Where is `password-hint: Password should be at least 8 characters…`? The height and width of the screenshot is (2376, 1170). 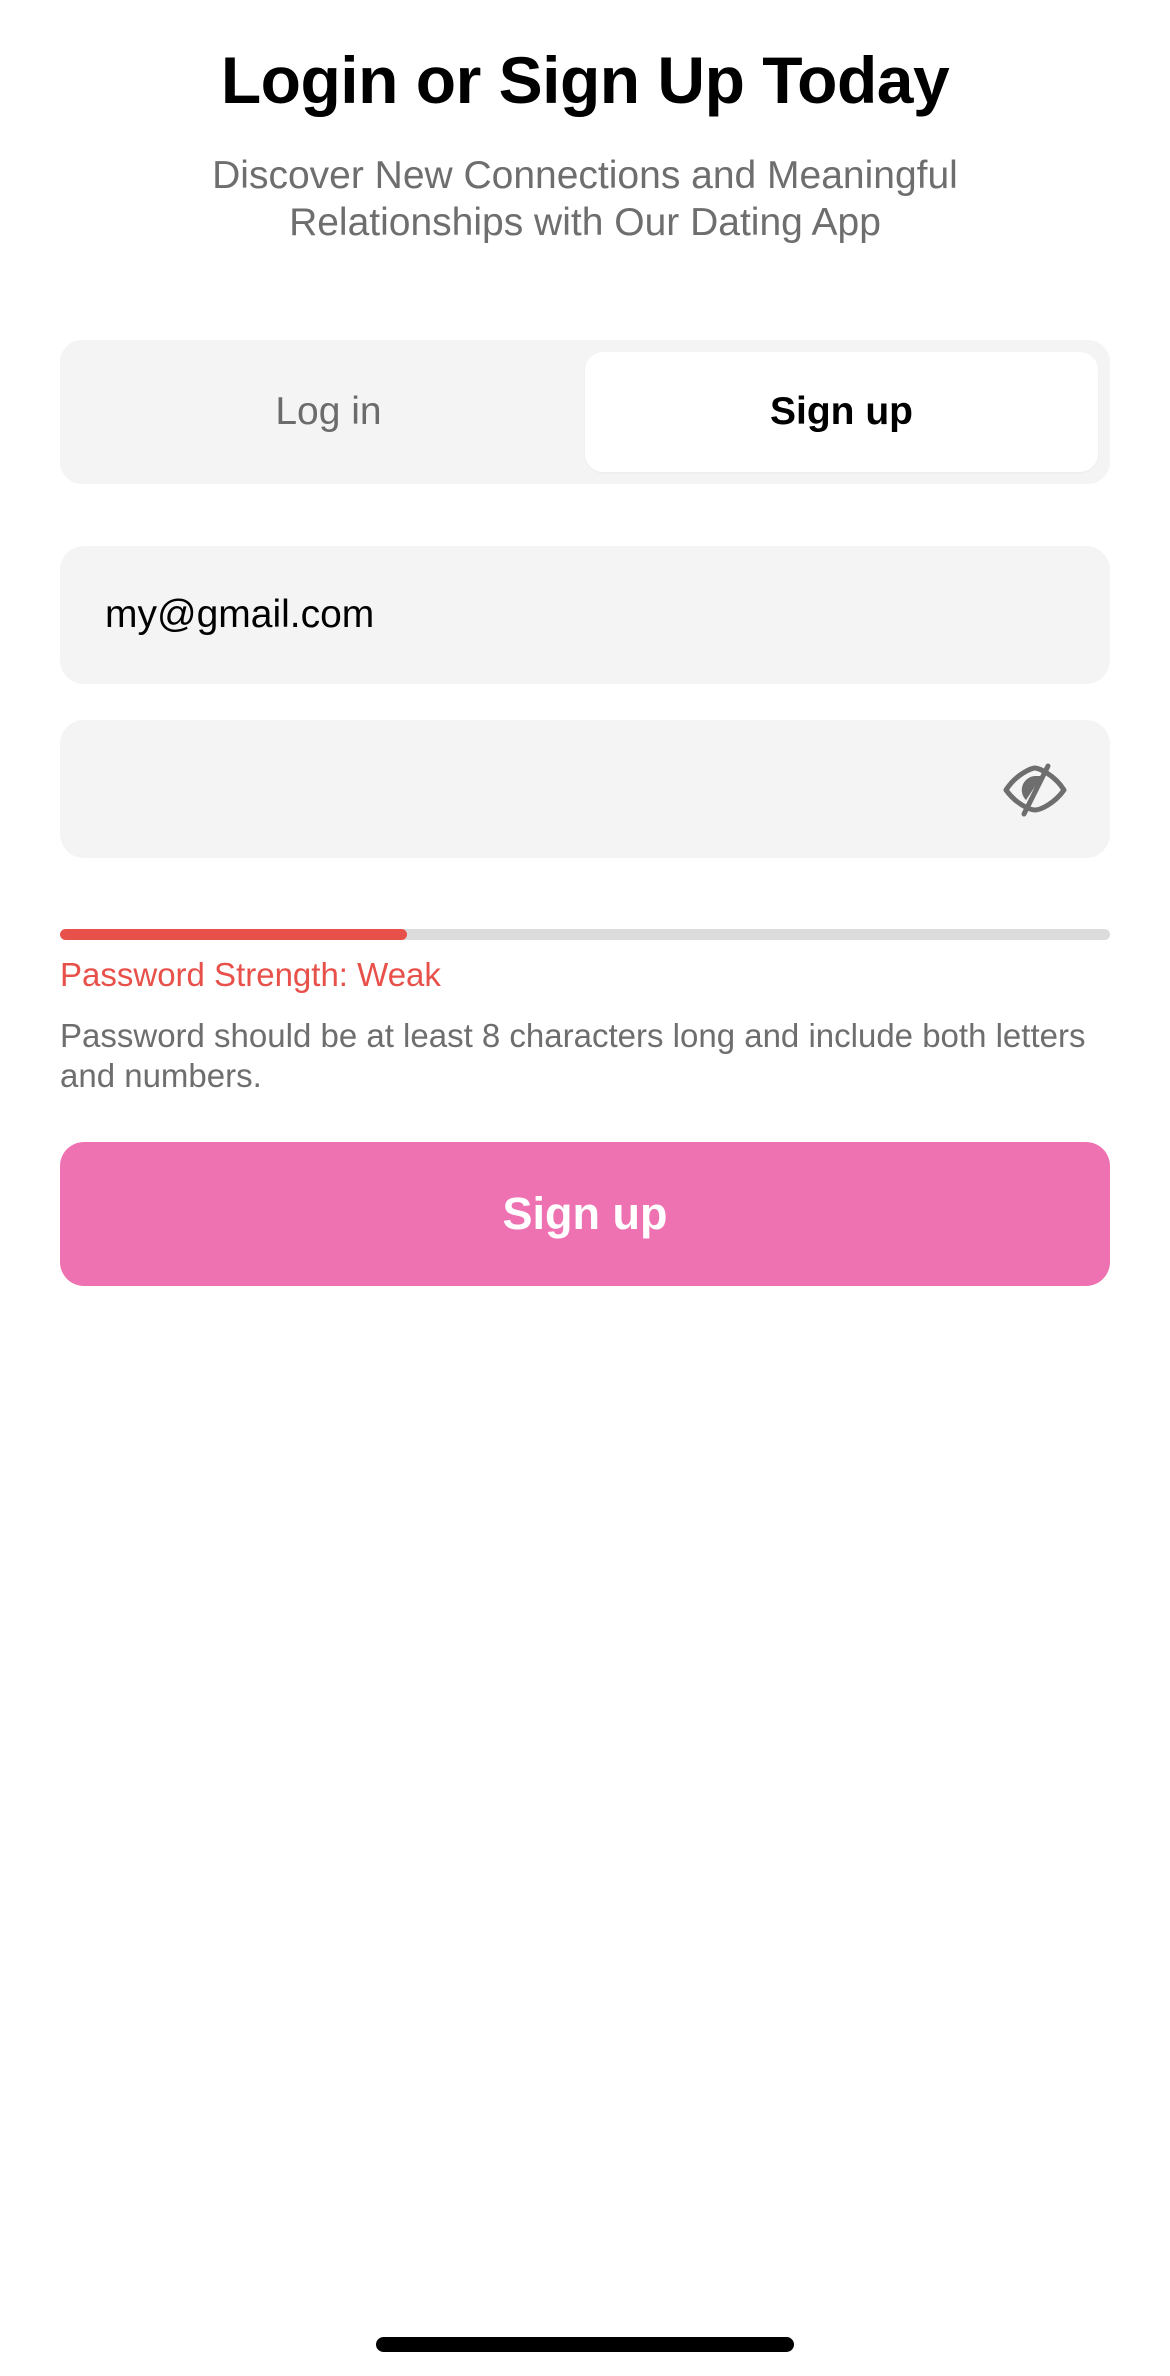 password-hint: Password should be at least 8 characters… is located at coordinates (573, 1055).